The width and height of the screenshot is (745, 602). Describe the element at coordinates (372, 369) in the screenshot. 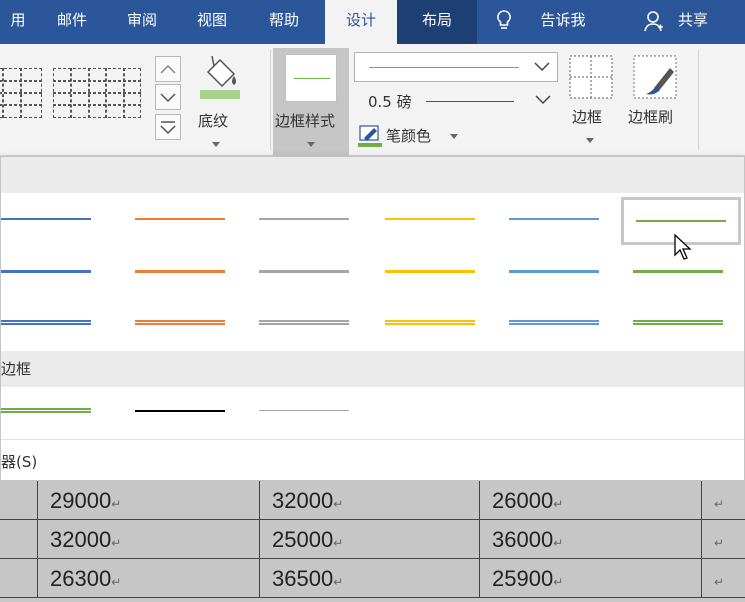

I see `recent-borders-header: 边框` at that location.